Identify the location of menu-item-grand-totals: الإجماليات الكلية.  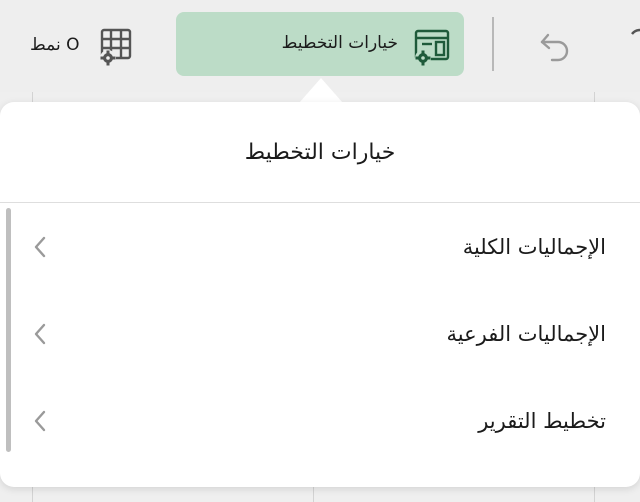
(320, 247).